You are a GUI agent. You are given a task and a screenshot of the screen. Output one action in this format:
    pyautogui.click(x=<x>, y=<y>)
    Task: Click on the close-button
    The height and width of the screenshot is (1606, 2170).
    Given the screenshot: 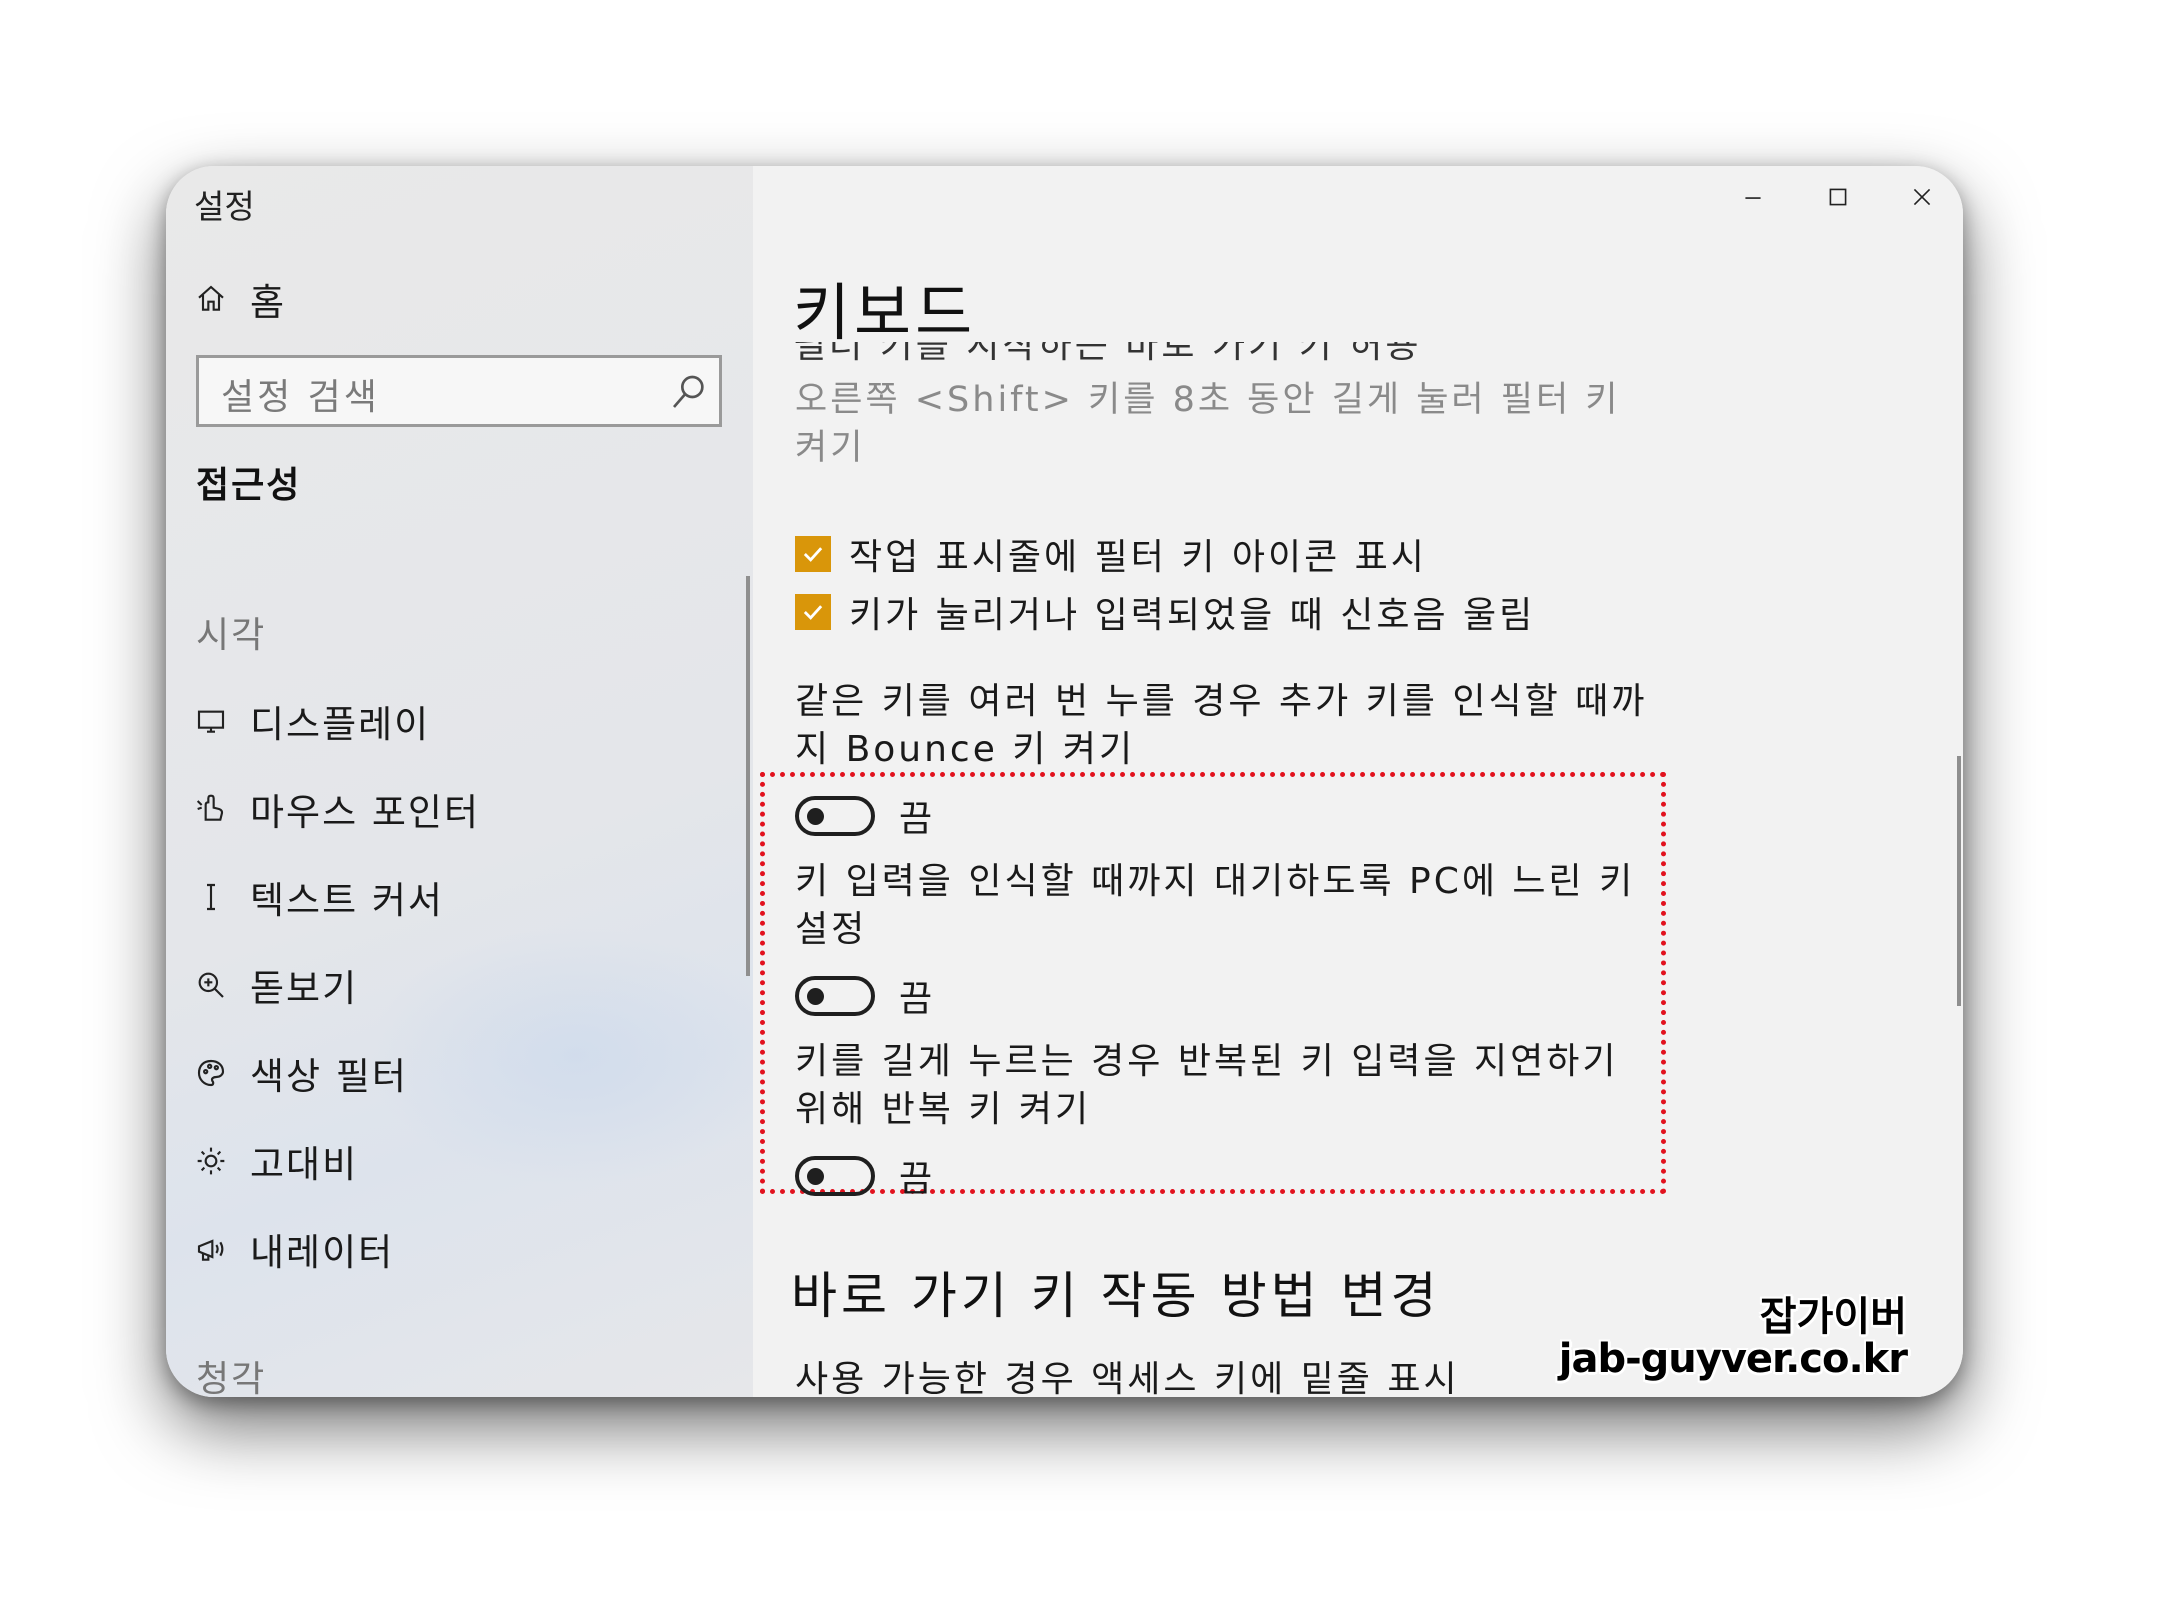 What is the action you would take?
    pyautogui.click(x=1922, y=199)
    